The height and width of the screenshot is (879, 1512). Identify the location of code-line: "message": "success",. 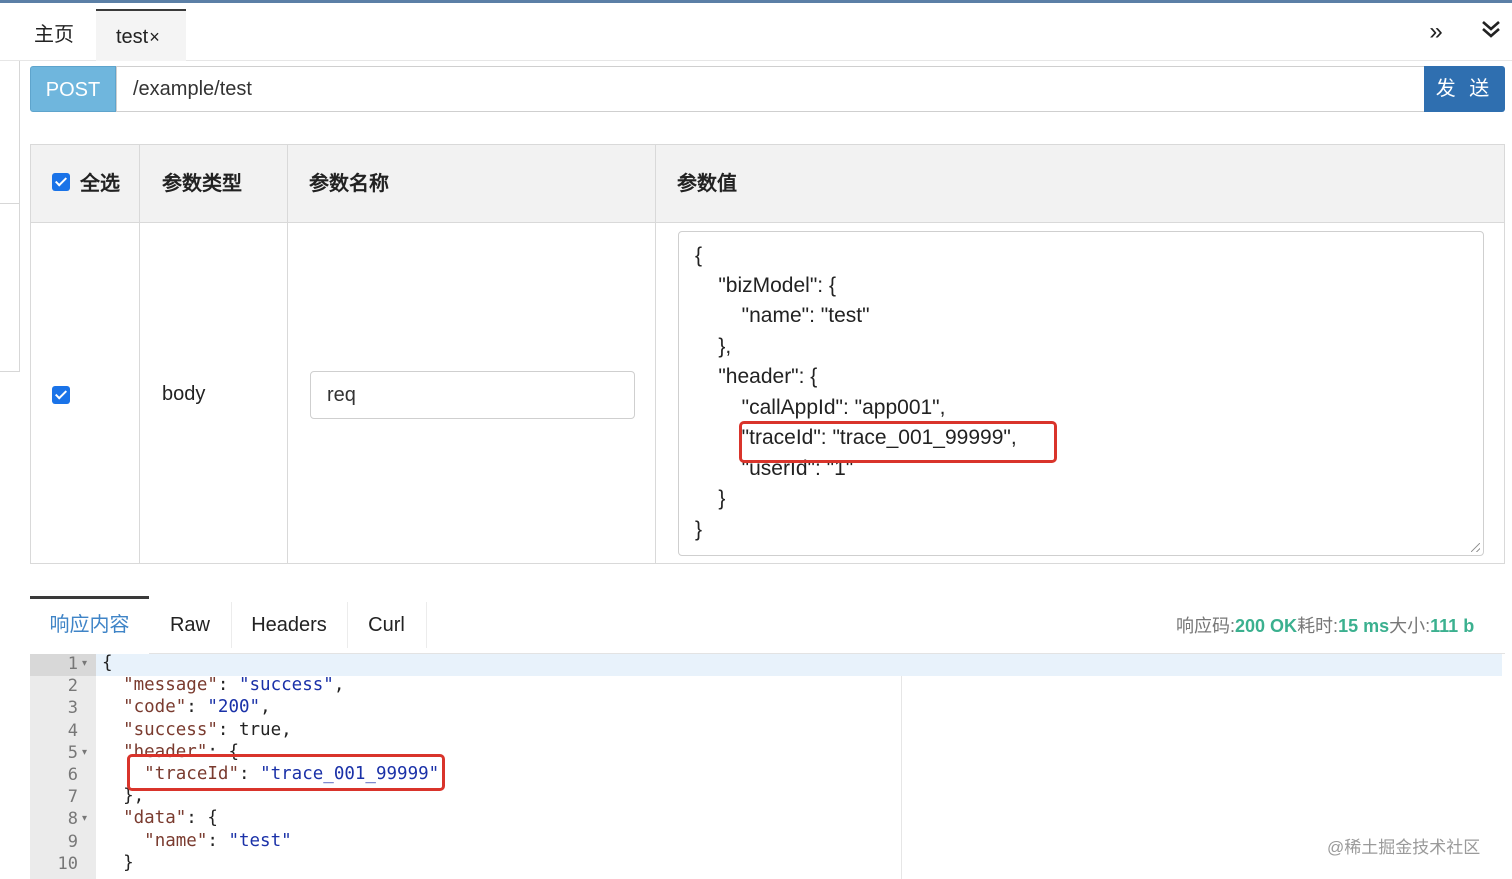
(234, 685).